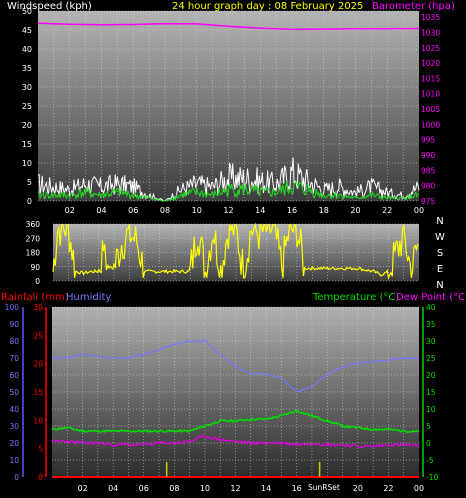  What do you see at coordinates (439, 285) in the screenshot?
I see `compass-n-bottom: N` at bounding box center [439, 285].